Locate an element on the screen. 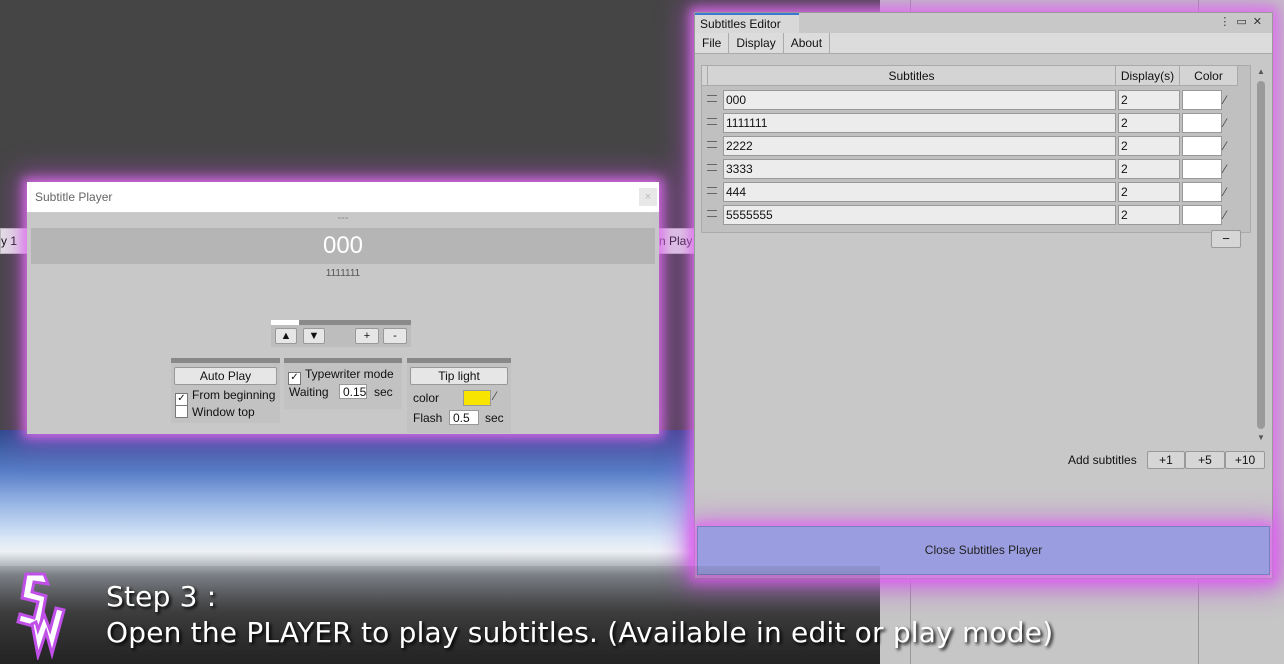 The image size is (1284, 664). font-increase-button: + is located at coordinates (367, 336).